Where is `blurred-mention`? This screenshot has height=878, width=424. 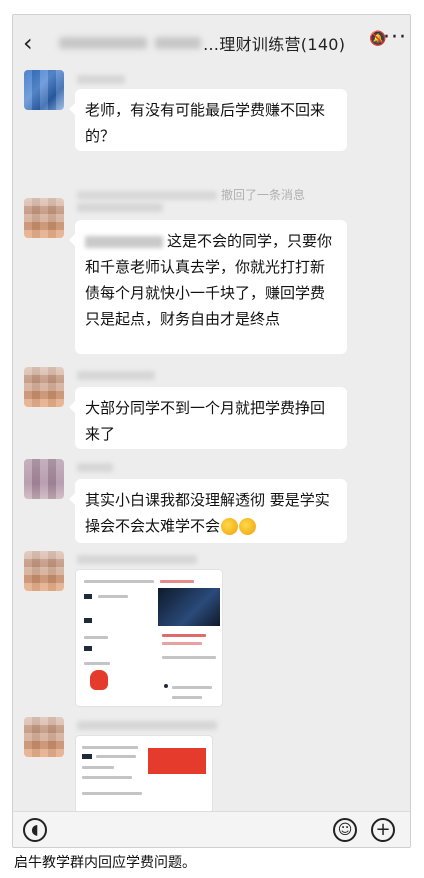 blurred-mention is located at coordinates (124, 241).